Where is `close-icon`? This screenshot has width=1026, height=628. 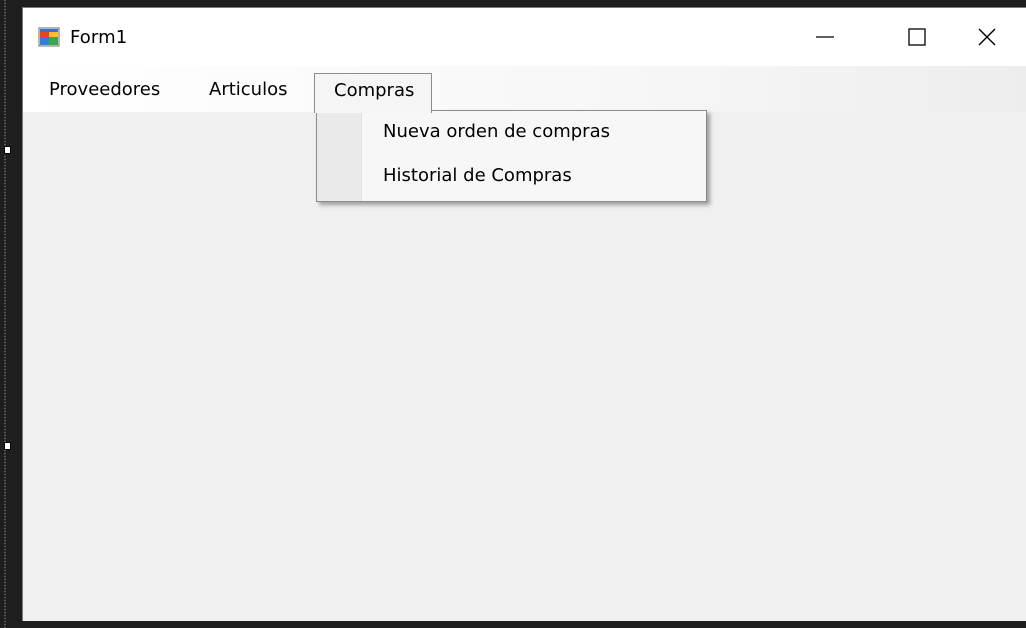
close-icon is located at coordinates (987, 37).